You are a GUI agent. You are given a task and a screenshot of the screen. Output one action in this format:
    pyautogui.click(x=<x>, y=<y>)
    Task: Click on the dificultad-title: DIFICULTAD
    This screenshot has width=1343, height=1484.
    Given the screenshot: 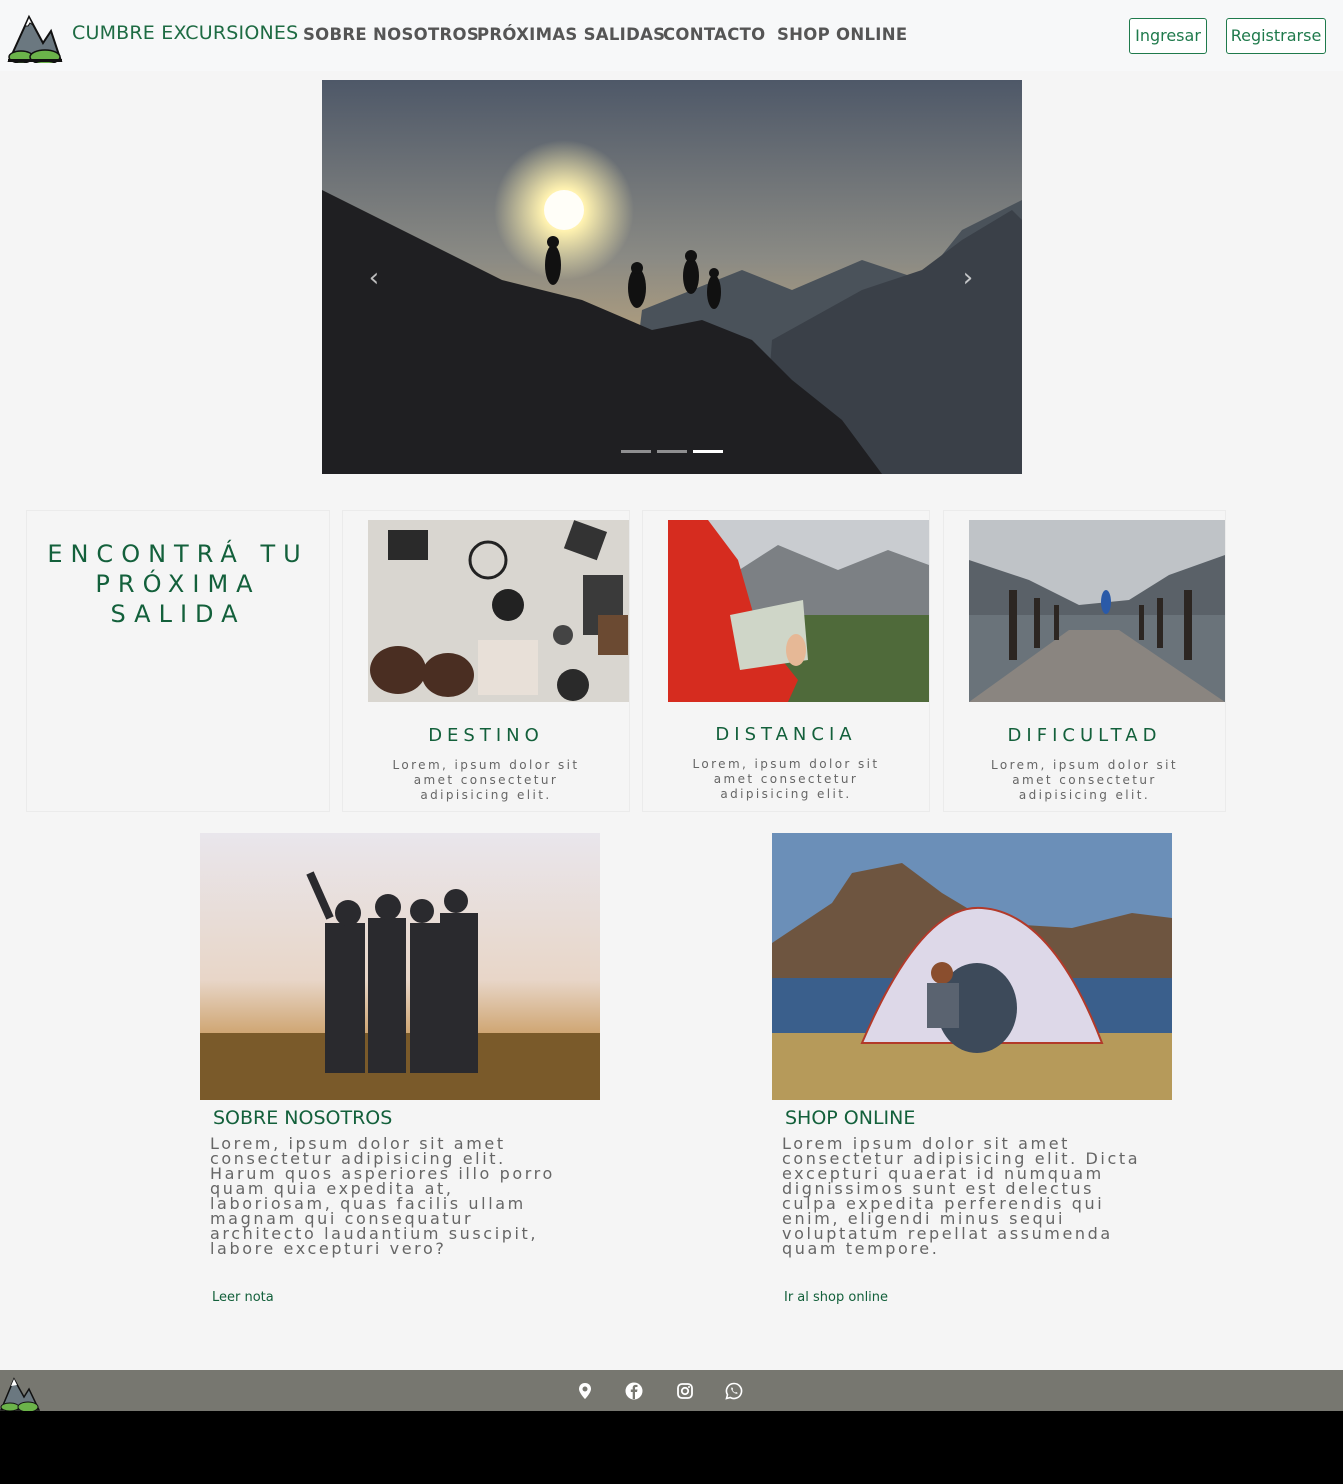 What is the action you would take?
    pyautogui.click(x=1084, y=735)
    